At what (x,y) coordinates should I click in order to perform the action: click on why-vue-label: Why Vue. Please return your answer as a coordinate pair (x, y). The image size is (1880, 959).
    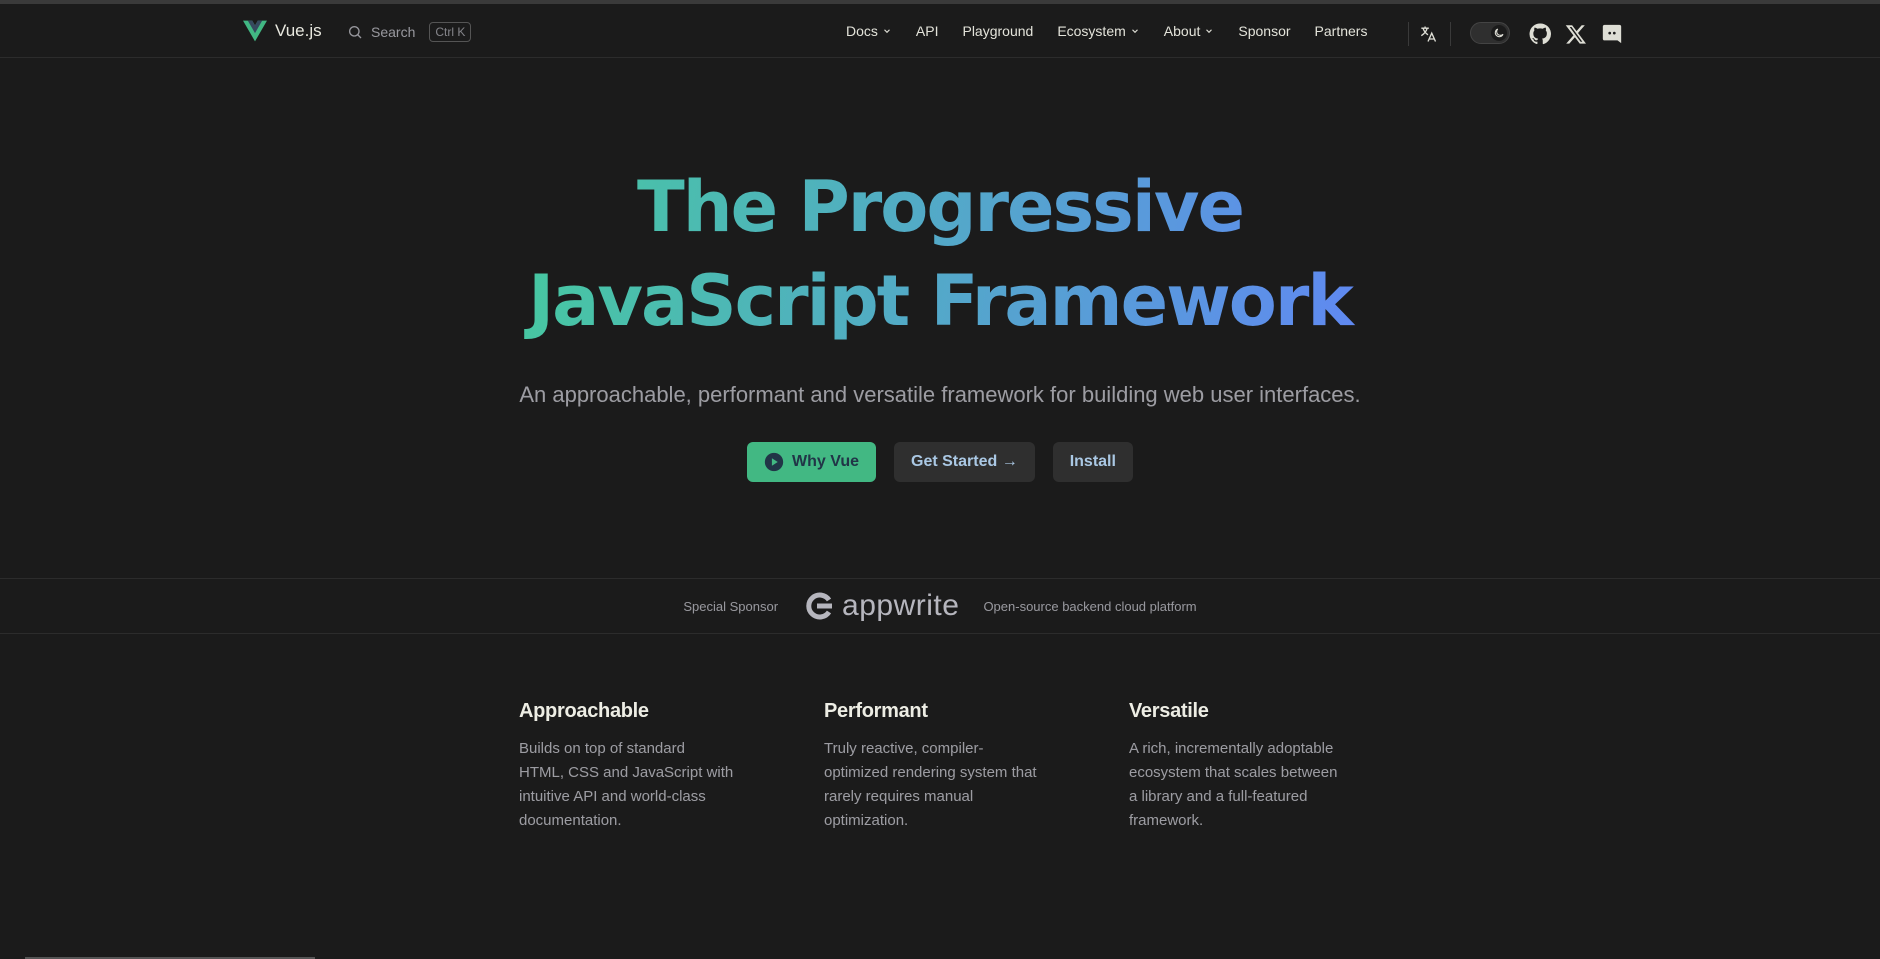
    Looking at the image, I should click on (826, 461).